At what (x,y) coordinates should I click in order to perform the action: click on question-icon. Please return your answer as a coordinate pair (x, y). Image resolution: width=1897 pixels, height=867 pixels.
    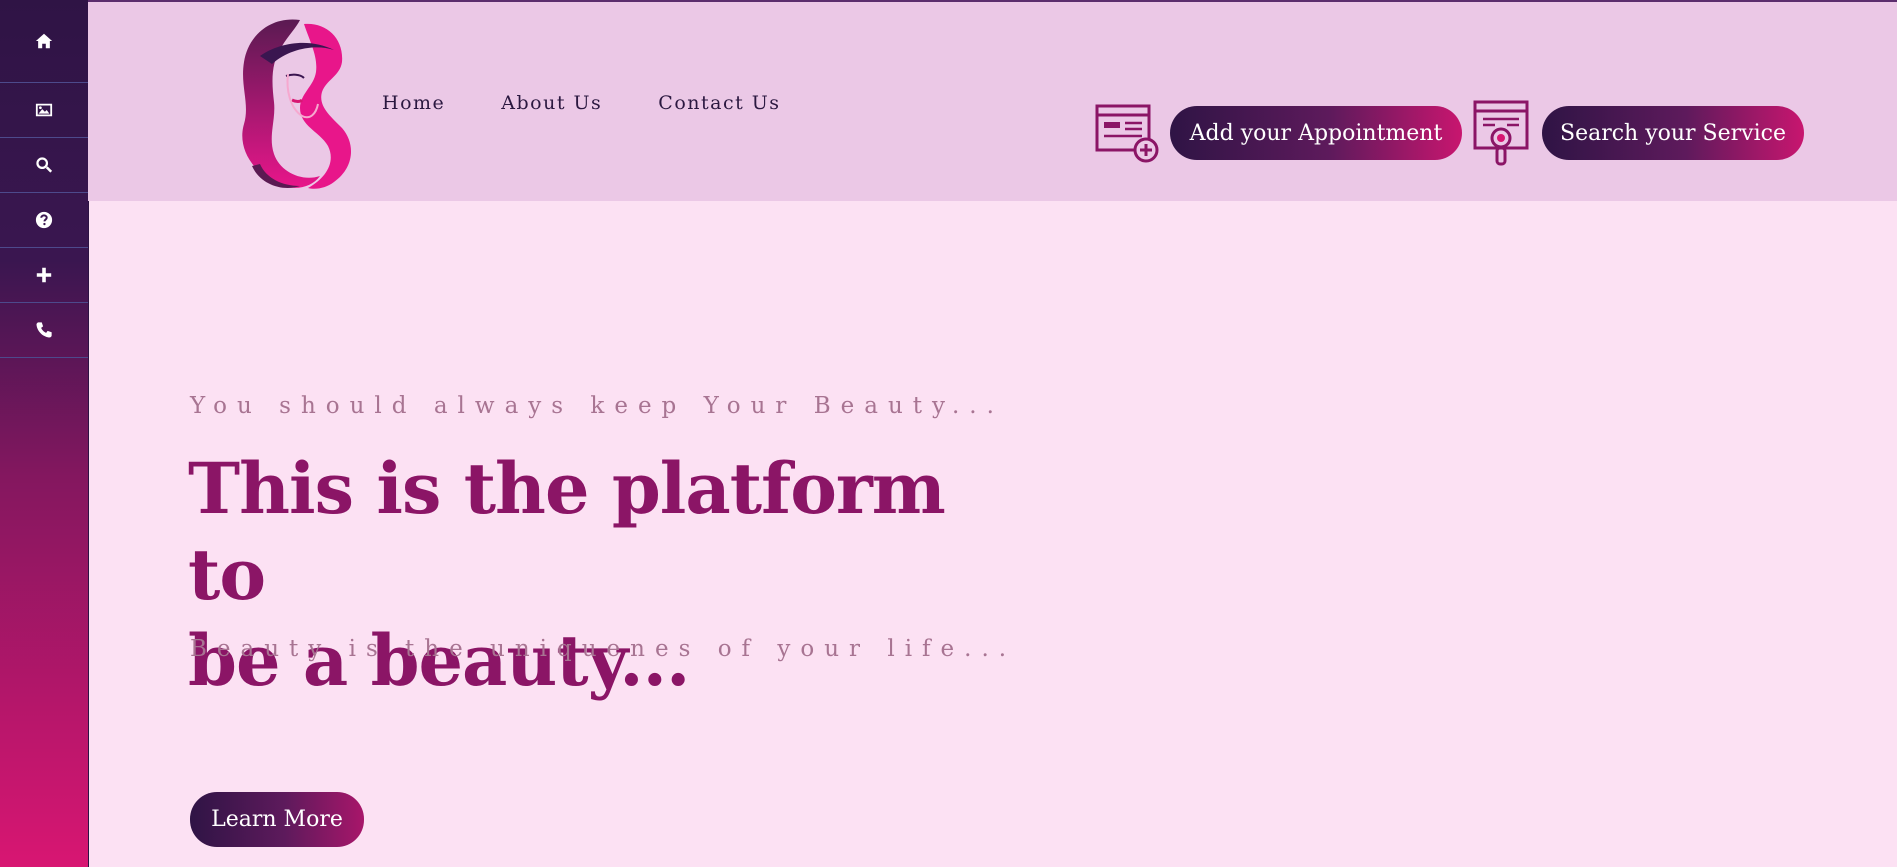
    Looking at the image, I should click on (44, 220).